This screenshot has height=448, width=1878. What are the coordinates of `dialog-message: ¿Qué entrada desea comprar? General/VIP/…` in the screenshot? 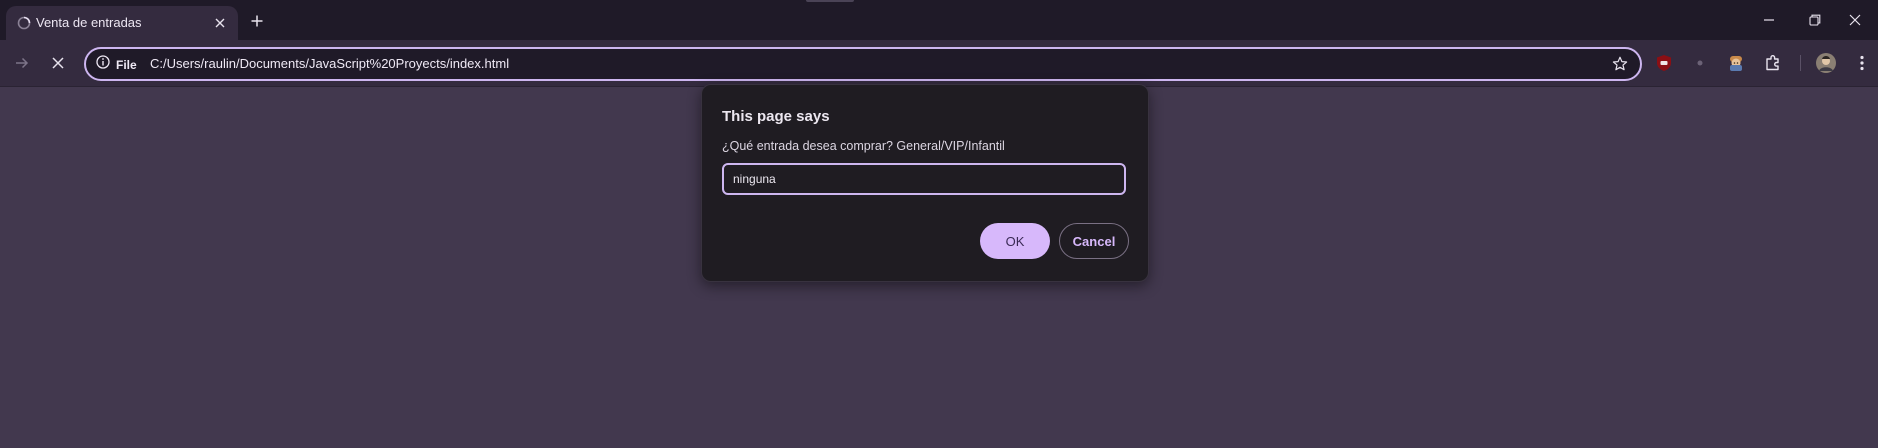 It's located at (863, 146).